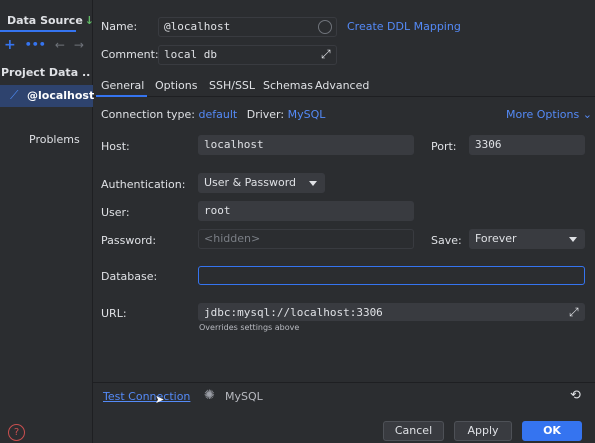  Describe the element at coordinates (344, 429) in the screenshot. I see `dialog-footer` at that location.